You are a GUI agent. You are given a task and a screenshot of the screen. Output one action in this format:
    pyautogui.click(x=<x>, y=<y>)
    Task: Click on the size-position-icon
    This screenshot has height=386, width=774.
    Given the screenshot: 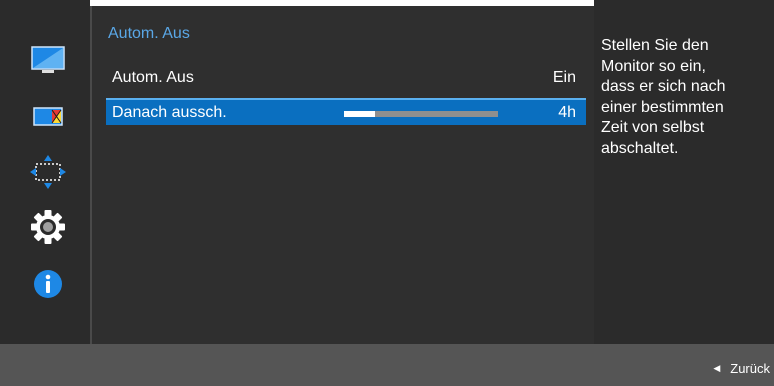 What is the action you would take?
    pyautogui.click(x=48, y=172)
    